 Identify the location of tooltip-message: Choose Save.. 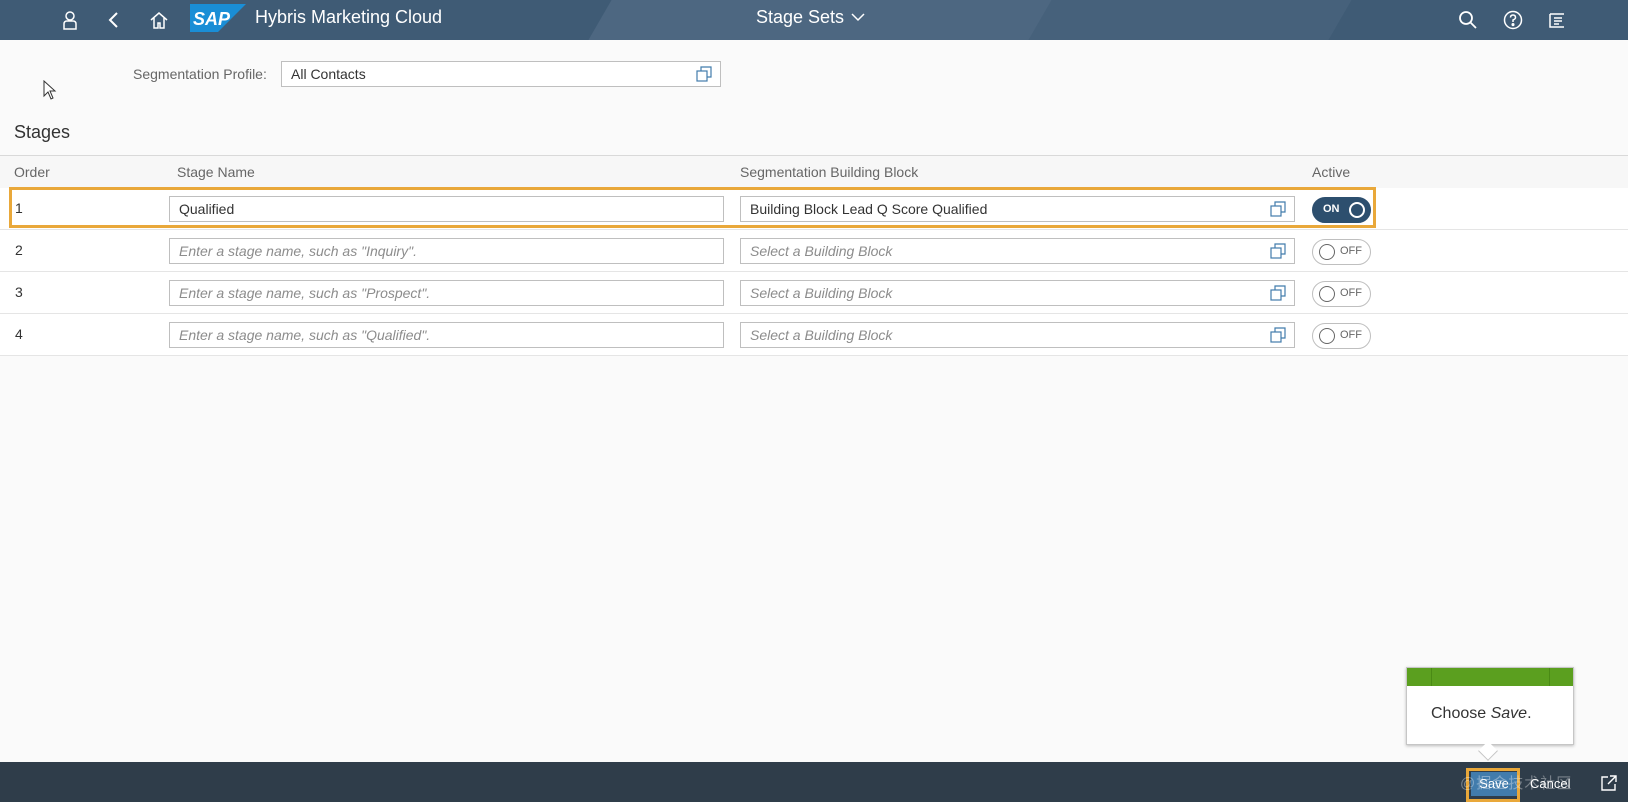
(1481, 713).